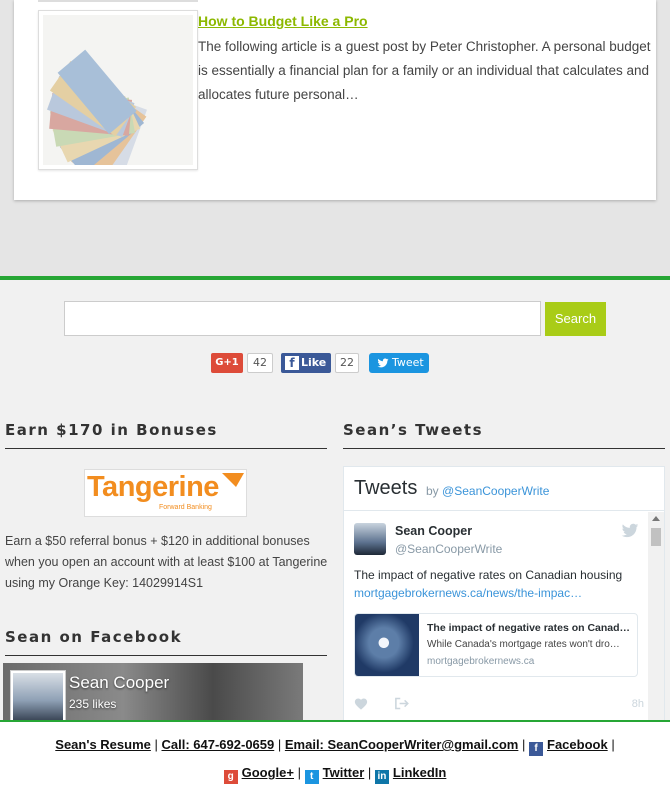 This screenshot has width=670, height=794. I want to click on facebook-widget-title: Sean on Facebook, so click(94, 637).